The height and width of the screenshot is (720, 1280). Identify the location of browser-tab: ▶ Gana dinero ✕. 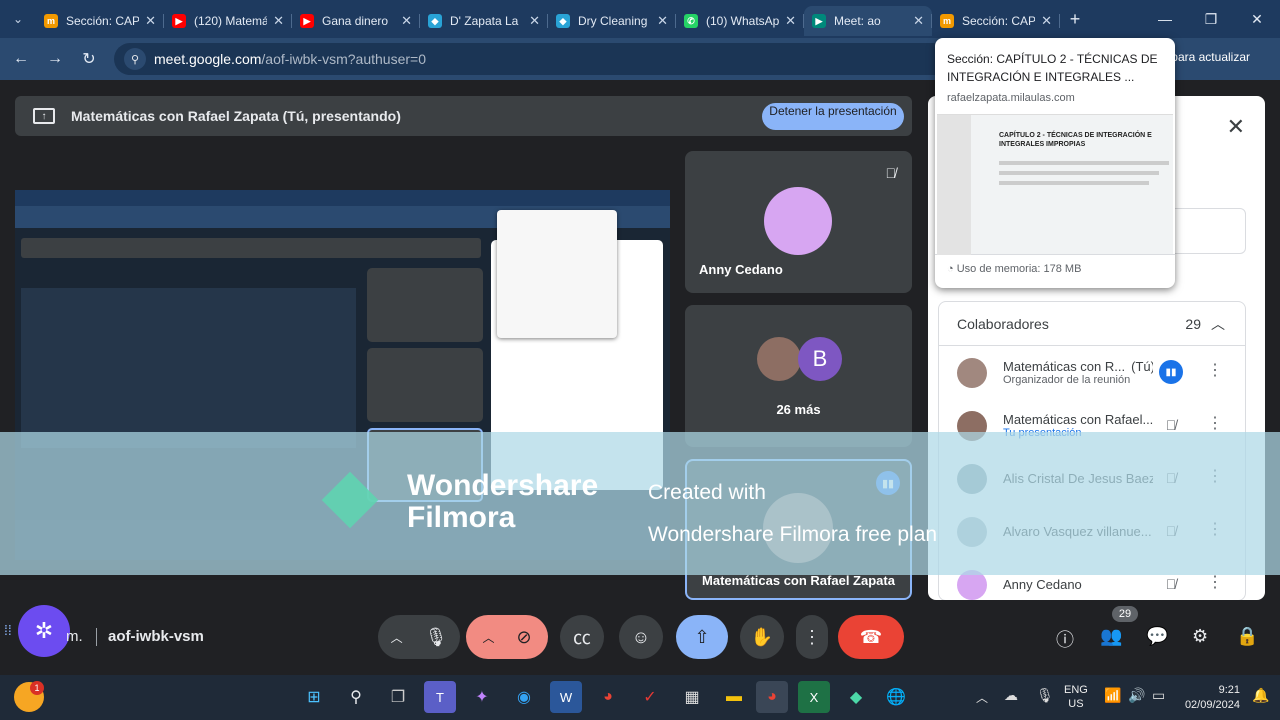
(356, 21).